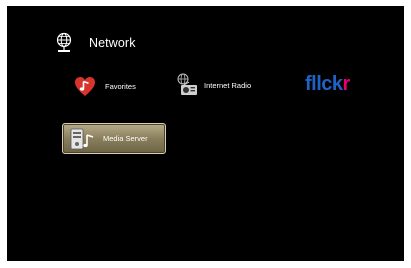  I want to click on globe-radio-icon, so click(187, 85).